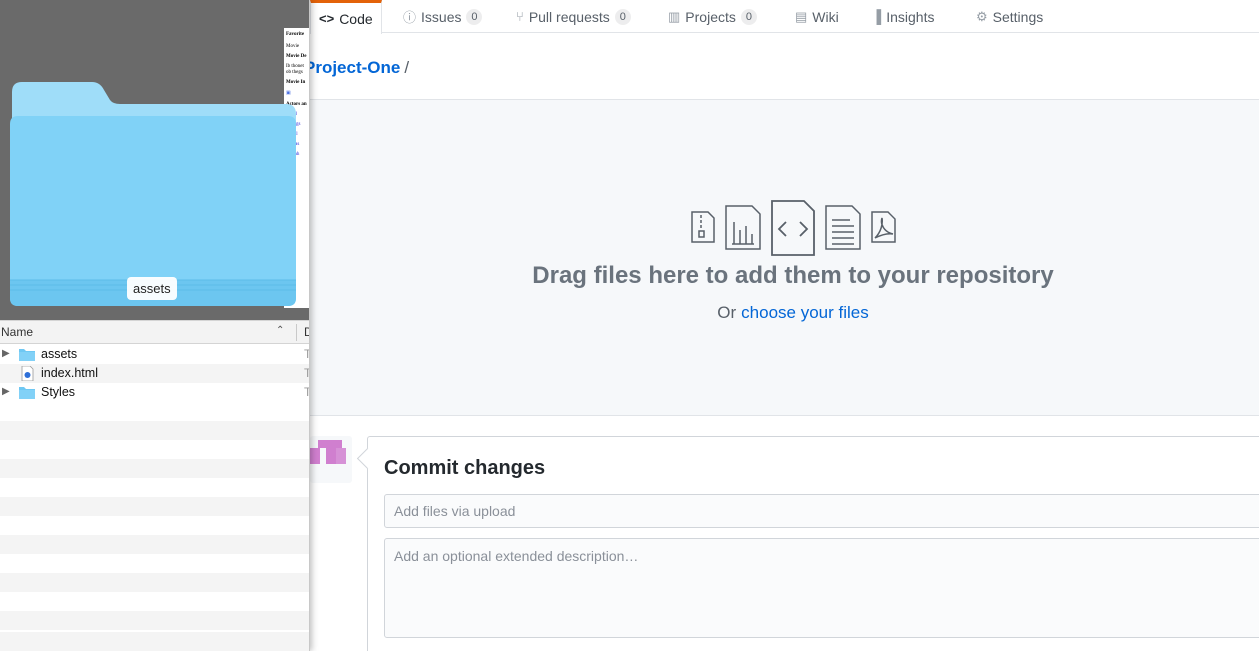 This screenshot has width=1259, height=651. What do you see at coordinates (821, 511) in the screenshot?
I see `commit-summary-input` at bounding box center [821, 511].